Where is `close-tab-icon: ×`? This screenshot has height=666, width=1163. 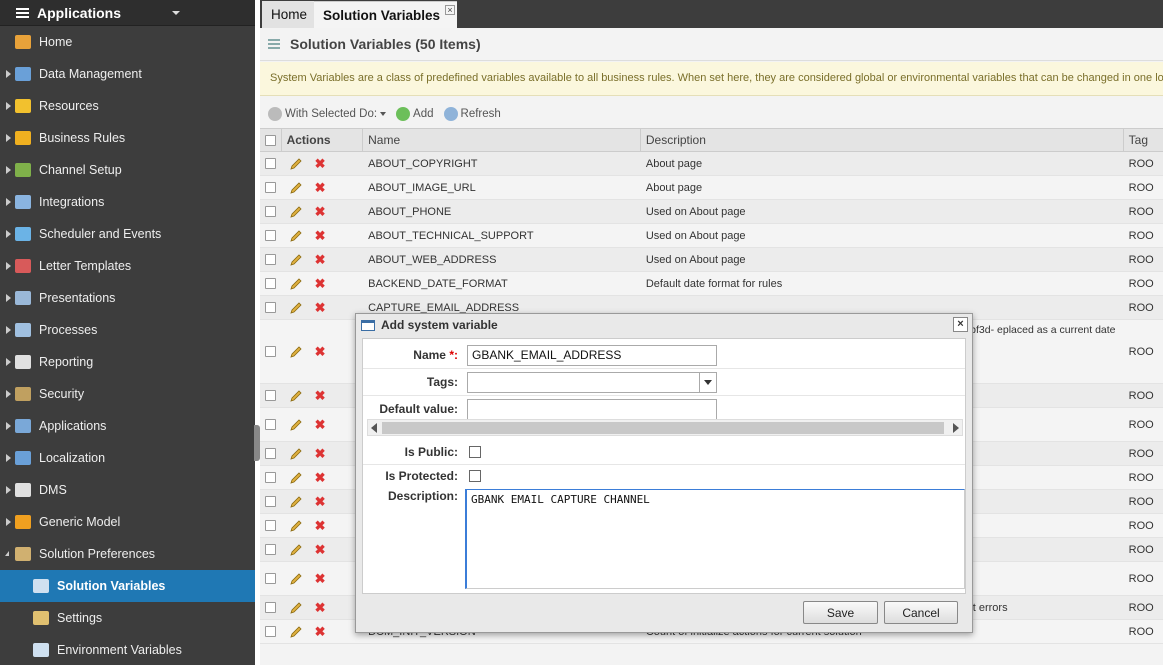 close-tab-icon: × is located at coordinates (450, 10).